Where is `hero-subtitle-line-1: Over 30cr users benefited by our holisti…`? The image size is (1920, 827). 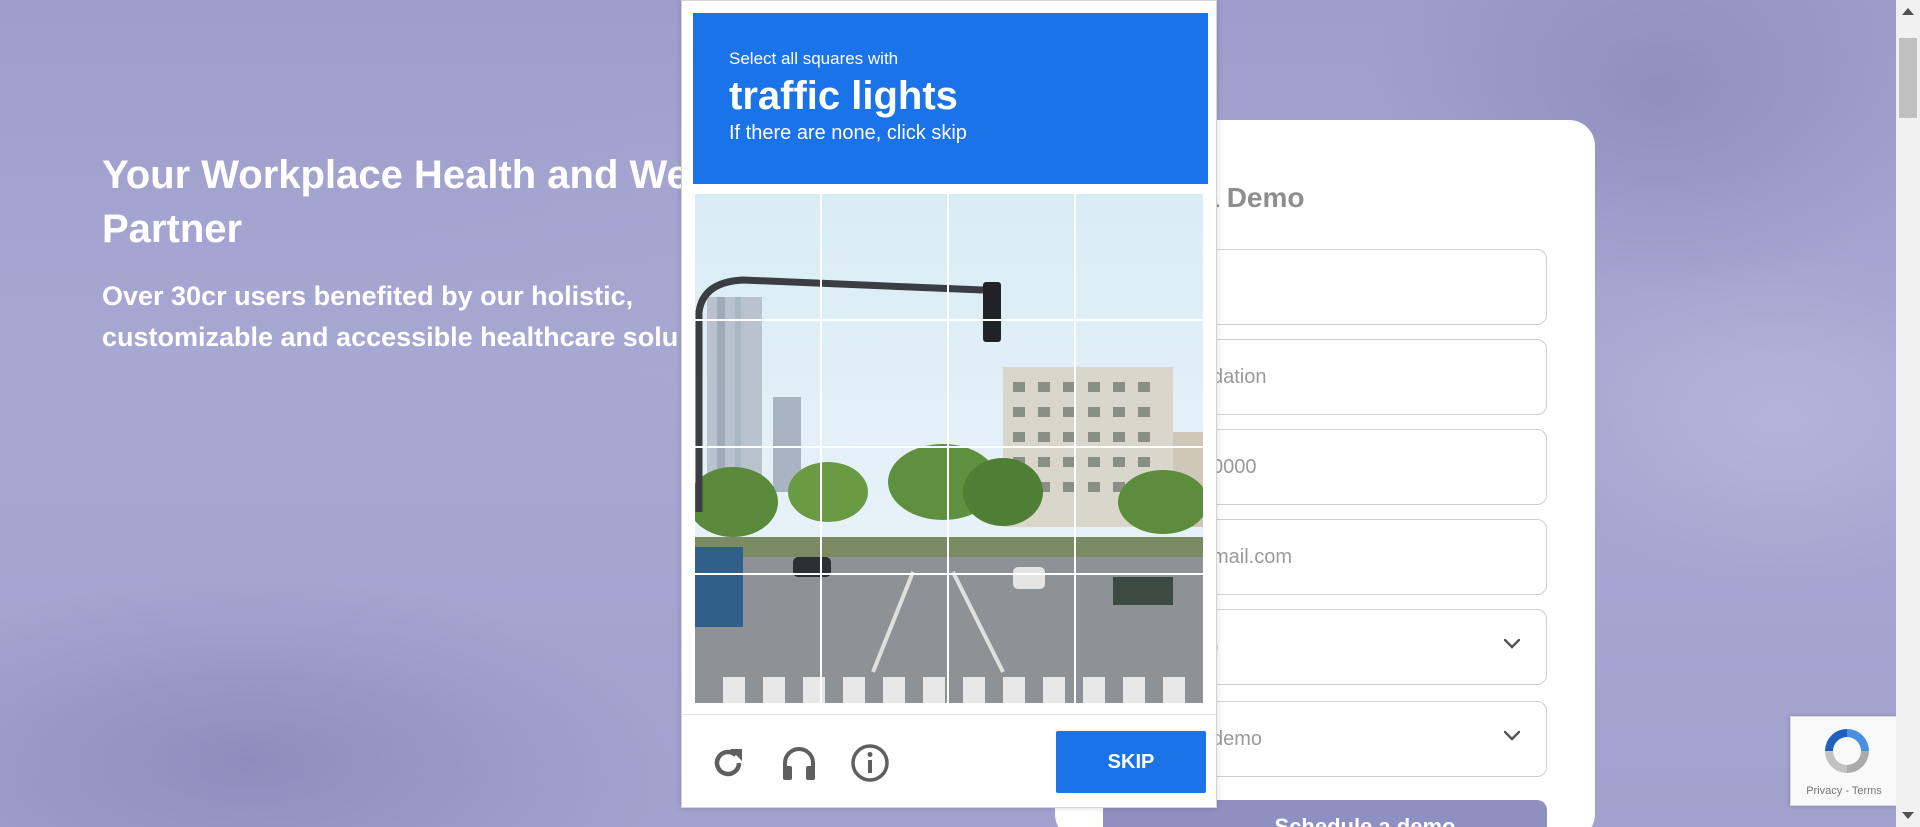
hero-subtitle-line-1: Over 30cr users benefited by our holisti… is located at coordinates (368, 296).